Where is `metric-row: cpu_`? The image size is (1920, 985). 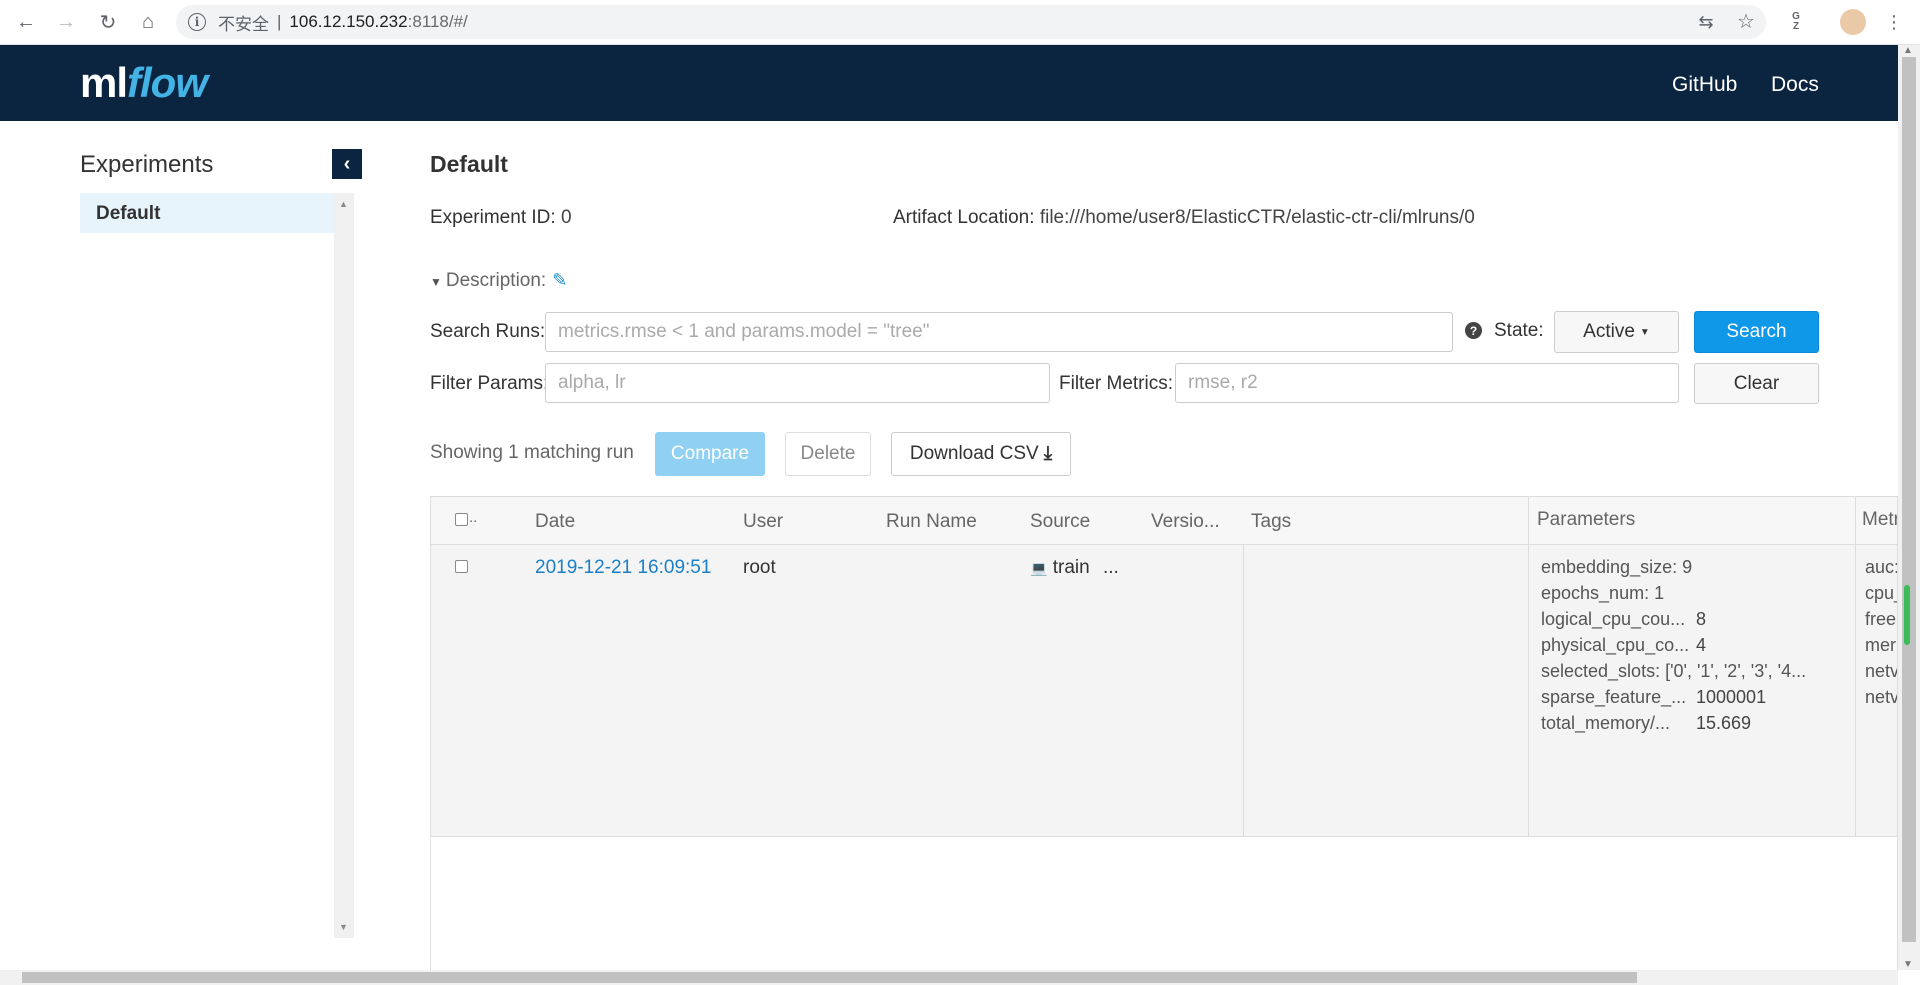 metric-row: cpu_ is located at coordinates (1881, 593).